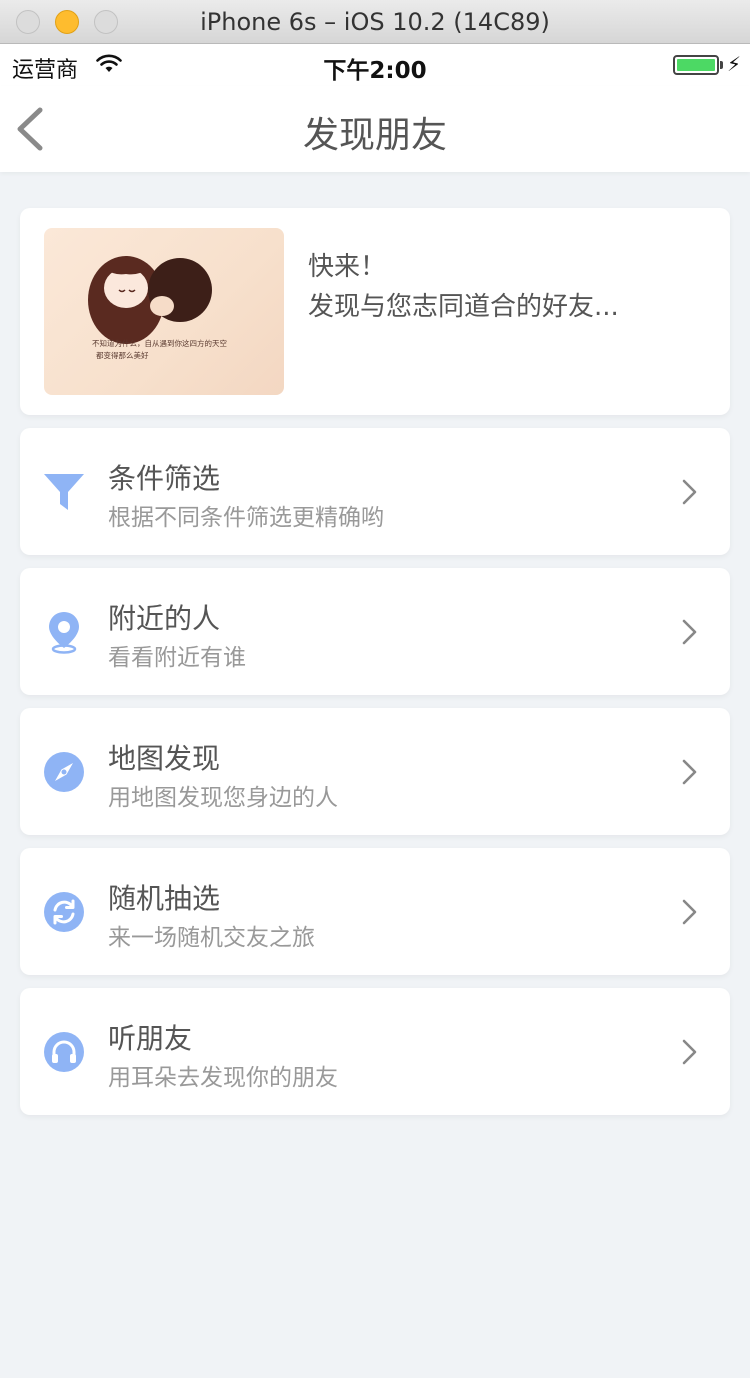 This screenshot has height=1378, width=750. What do you see at coordinates (64, 1052) in the screenshot?
I see `headphones-icon` at bounding box center [64, 1052].